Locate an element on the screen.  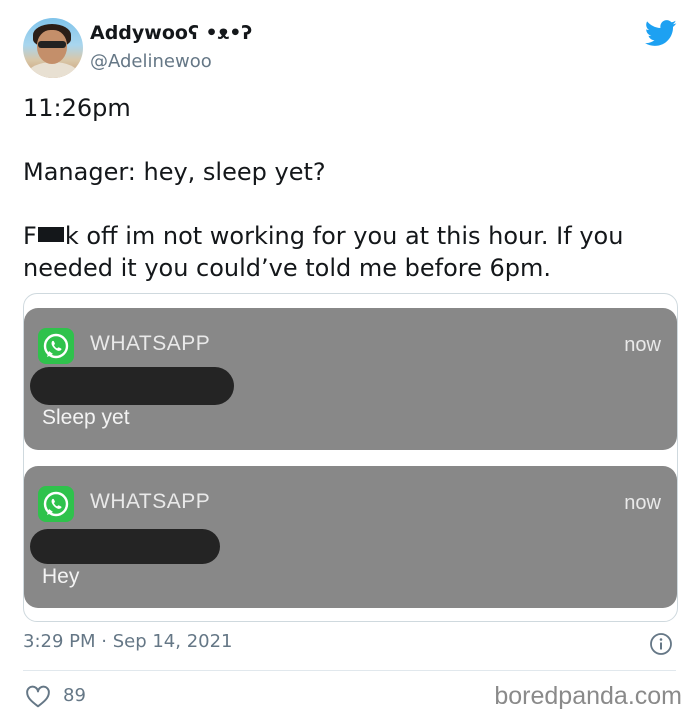
heart-icon is located at coordinates (38, 696).